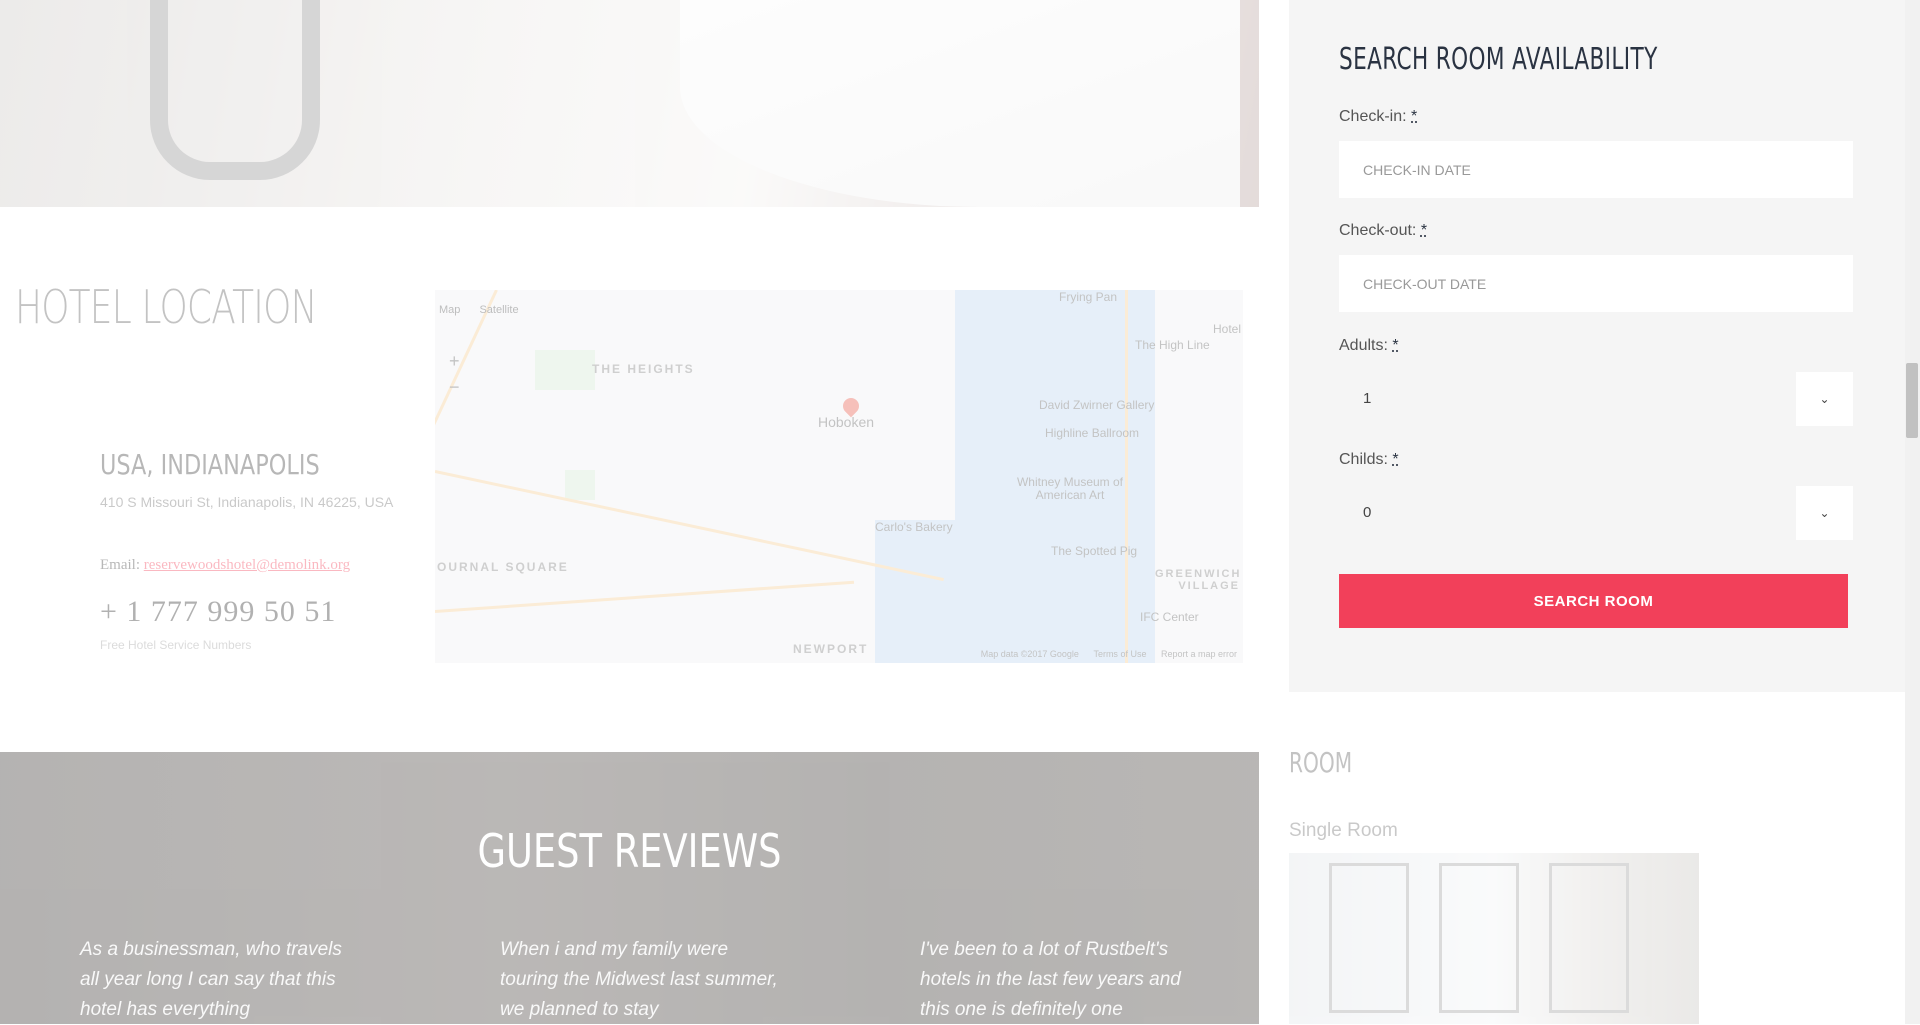  Describe the element at coordinates (454, 387) in the screenshot. I see `zoom-out-button: −` at that location.